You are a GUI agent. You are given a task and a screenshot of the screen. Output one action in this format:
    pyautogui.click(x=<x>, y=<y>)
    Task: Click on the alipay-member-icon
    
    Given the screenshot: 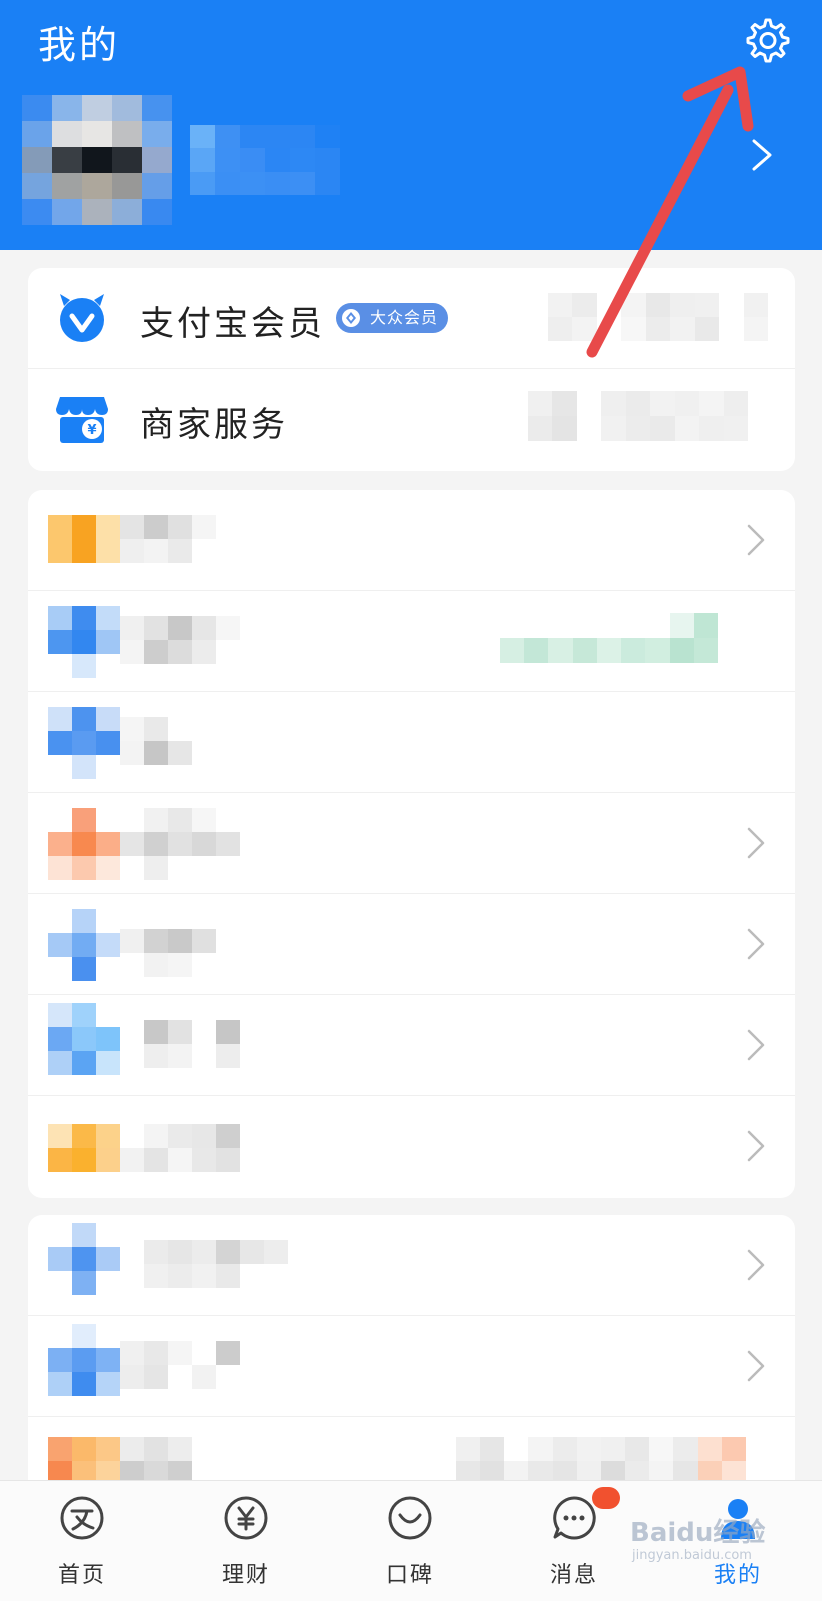 What is the action you would take?
    pyautogui.click(x=82, y=318)
    